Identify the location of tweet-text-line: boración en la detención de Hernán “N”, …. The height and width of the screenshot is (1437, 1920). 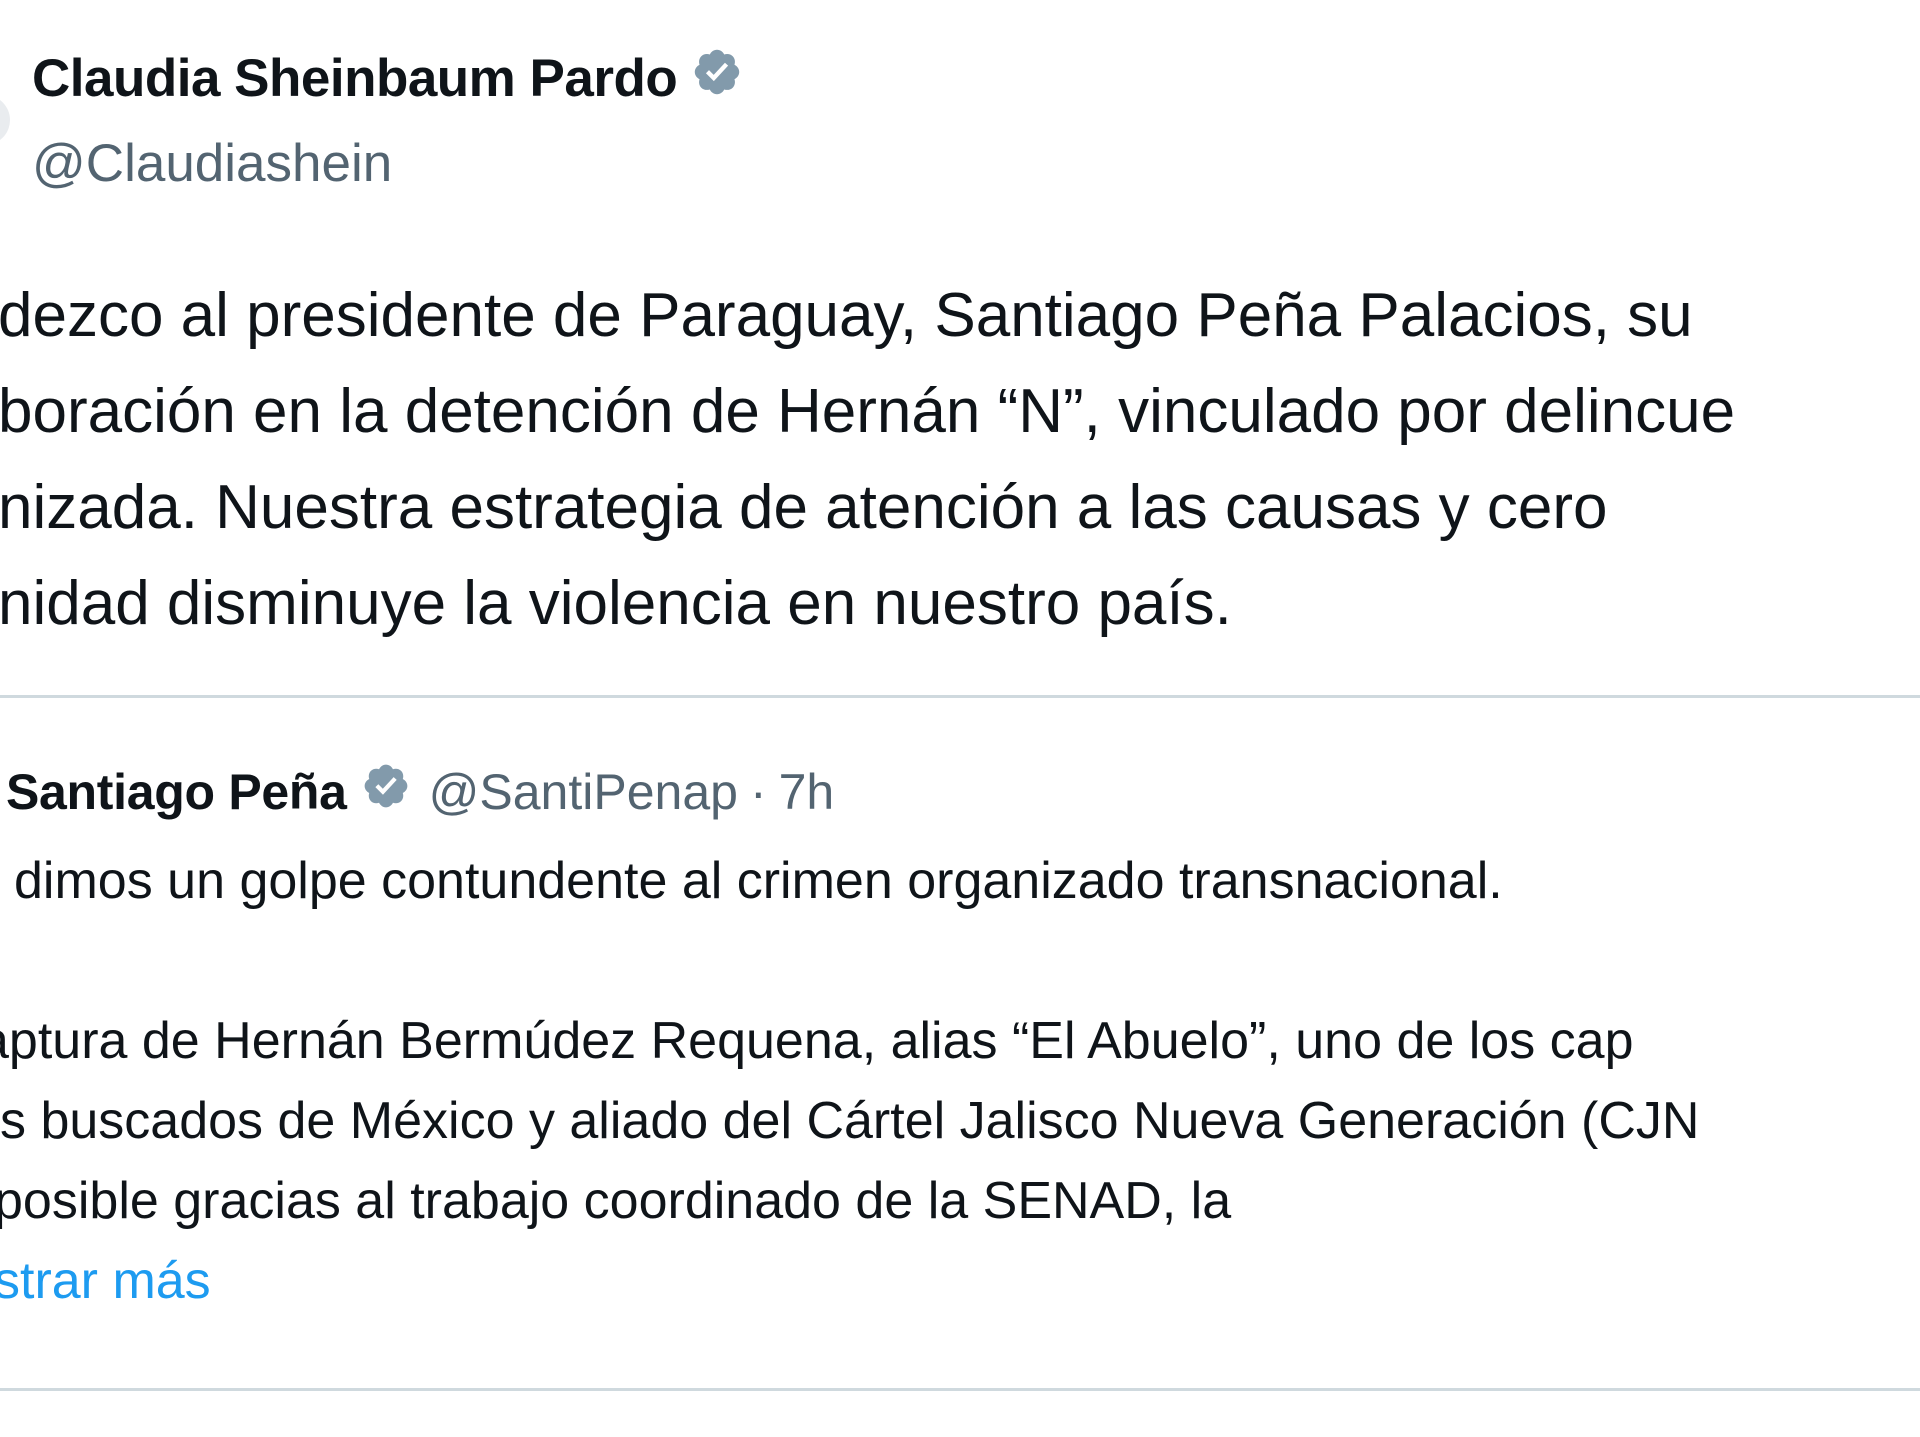
(868, 411).